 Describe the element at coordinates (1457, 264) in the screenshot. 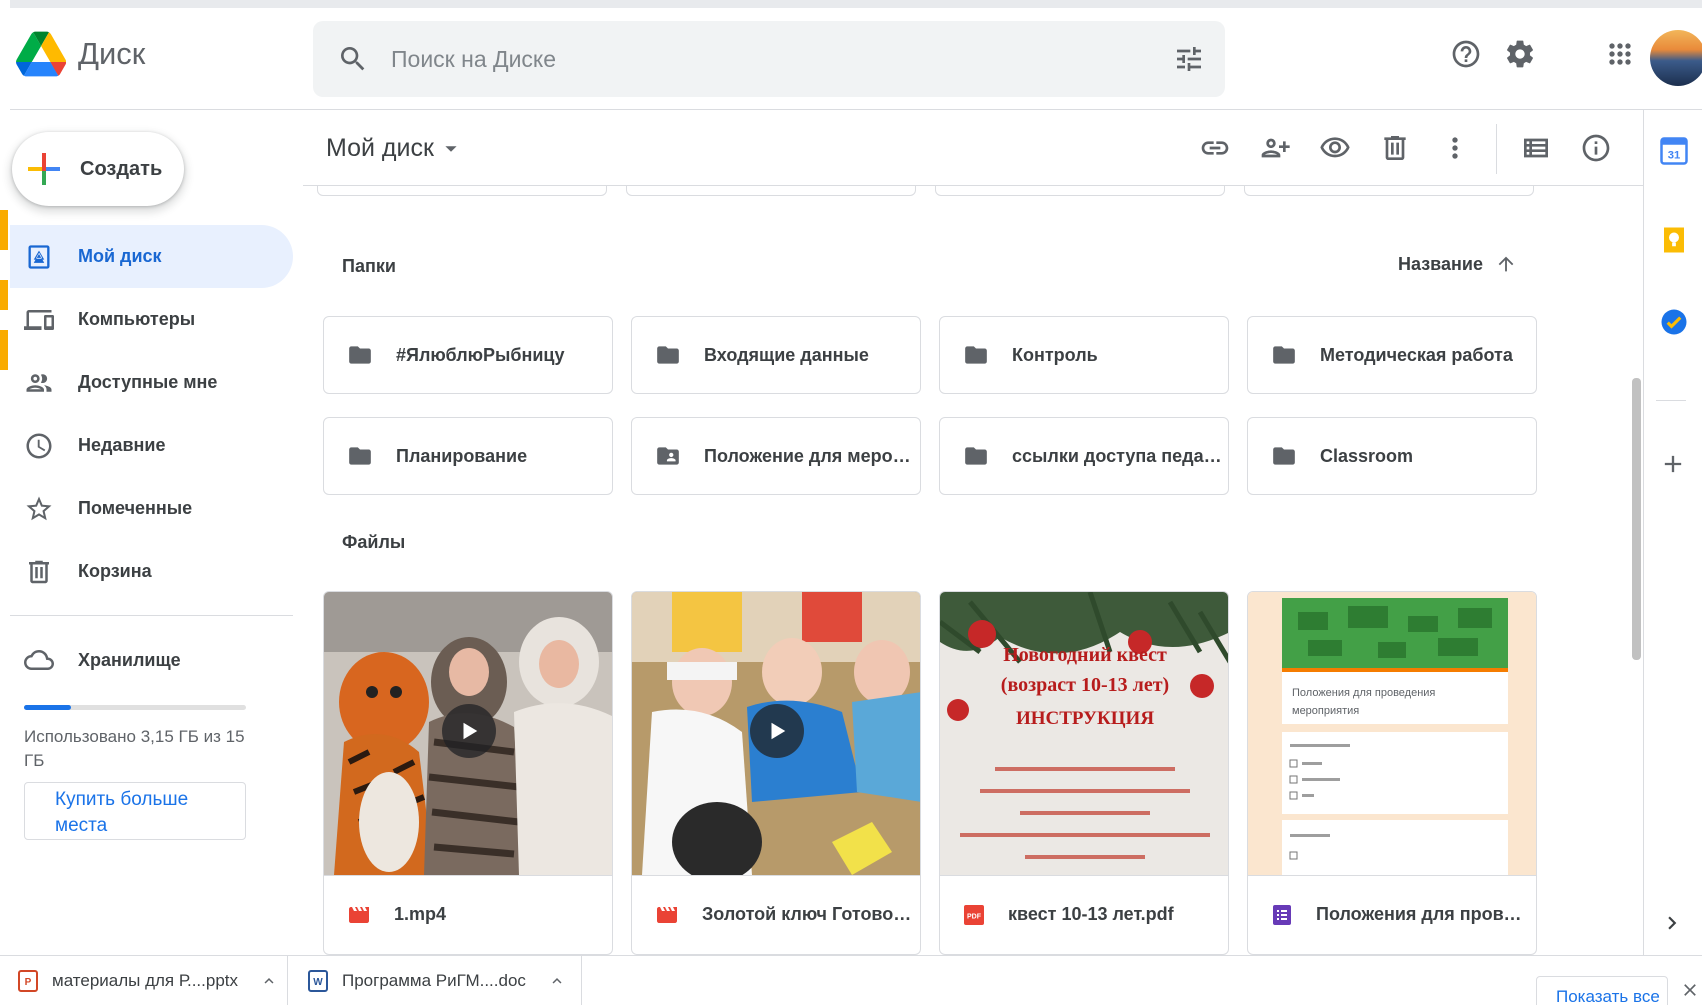

I see `sort-by-name-button: Название` at that location.